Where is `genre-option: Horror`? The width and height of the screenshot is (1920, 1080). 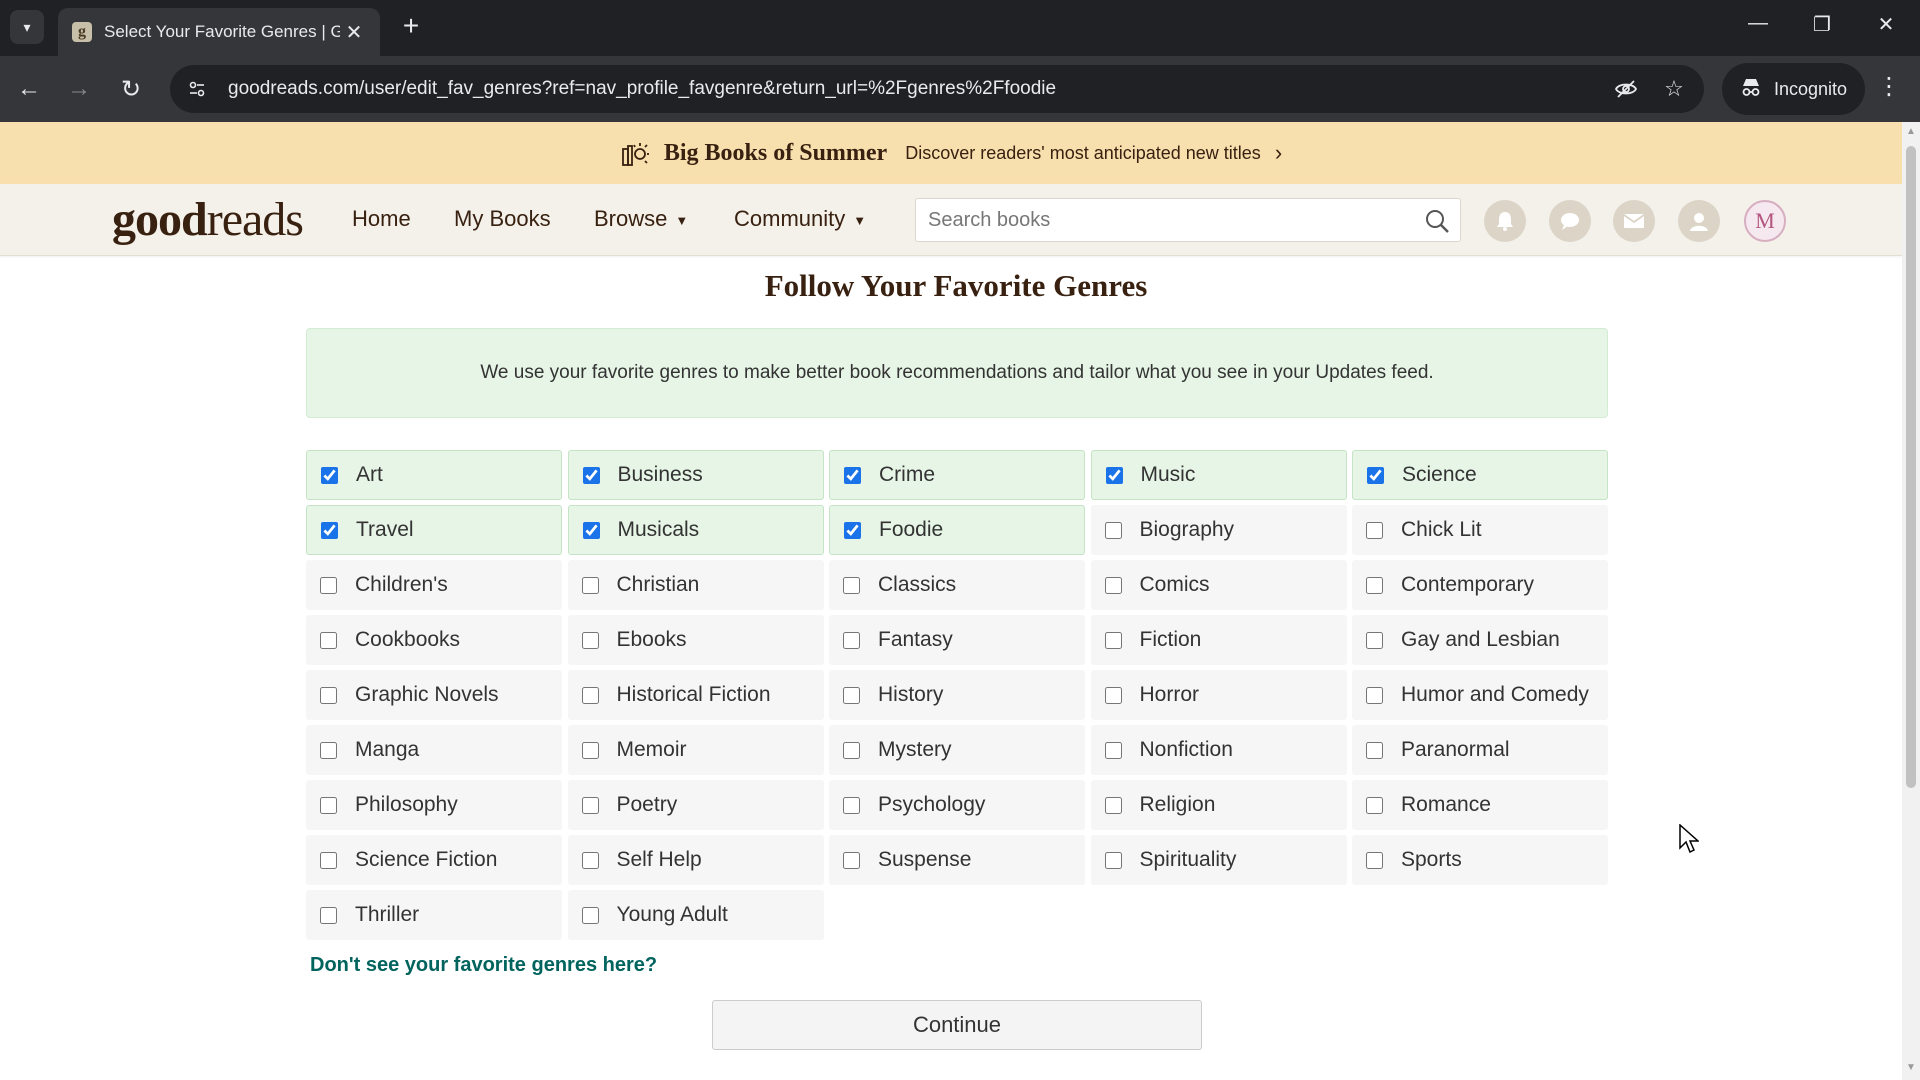
genre-option: Horror is located at coordinates (1218, 695).